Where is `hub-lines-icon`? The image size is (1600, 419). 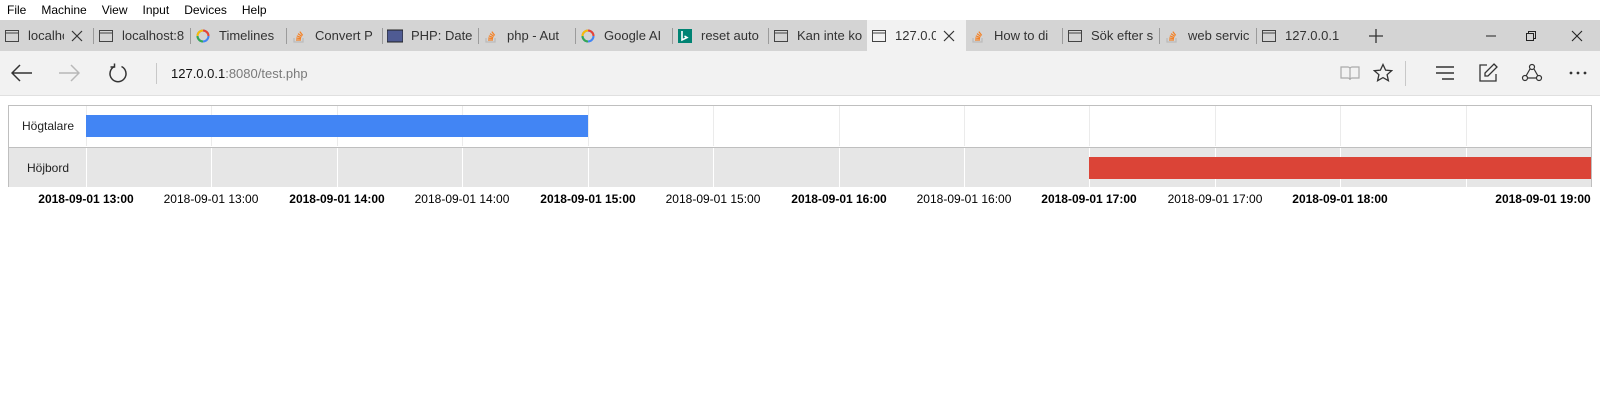 hub-lines-icon is located at coordinates (1445, 73).